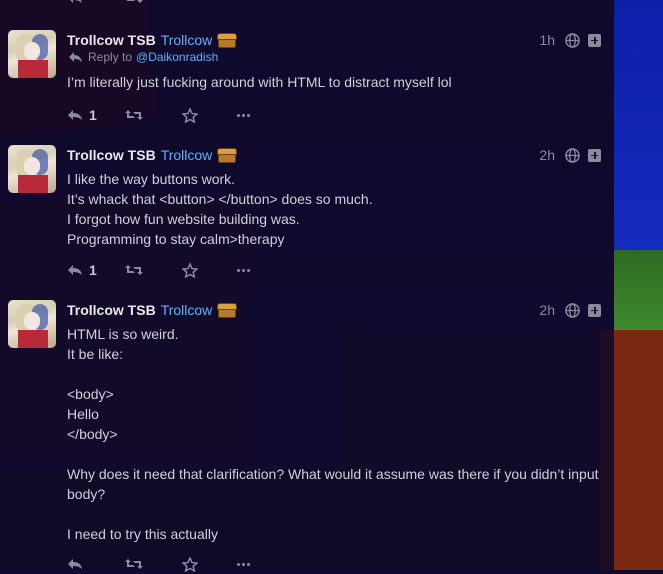 The height and width of the screenshot is (574, 663). Describe the element at coordinates (142, 534) in the screenshot. I see `tweet-line: I need to try this actually` at that location.